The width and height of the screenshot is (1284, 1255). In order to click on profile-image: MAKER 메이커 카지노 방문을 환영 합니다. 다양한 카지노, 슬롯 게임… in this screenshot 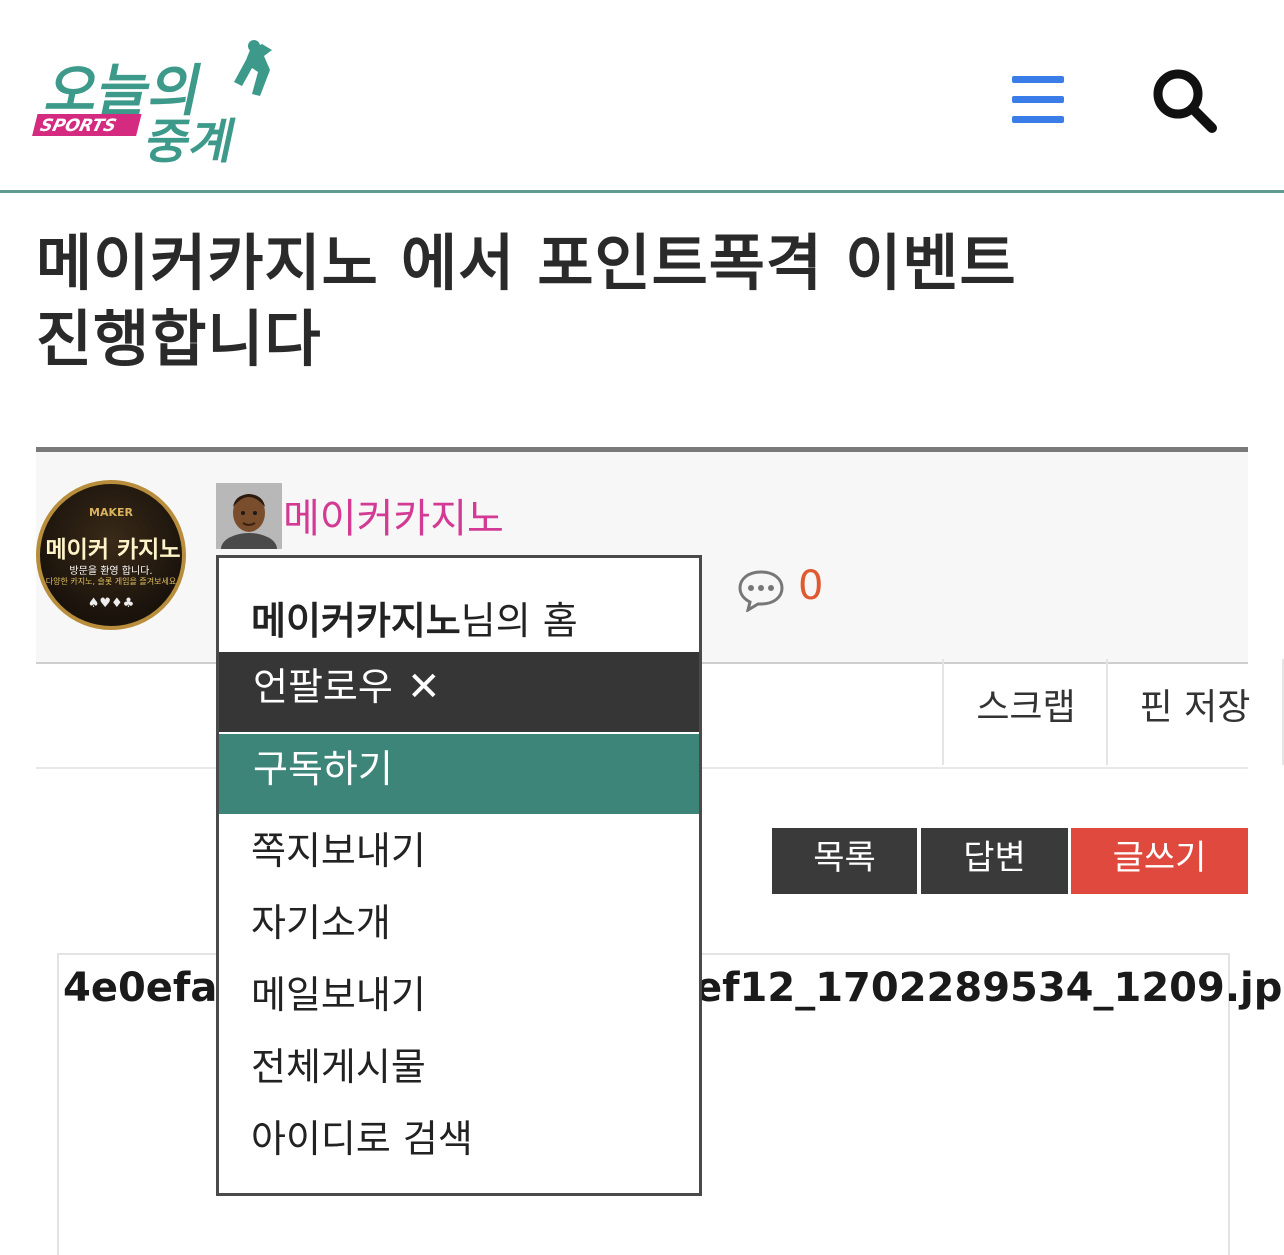, I will do `click(111, 555)`.